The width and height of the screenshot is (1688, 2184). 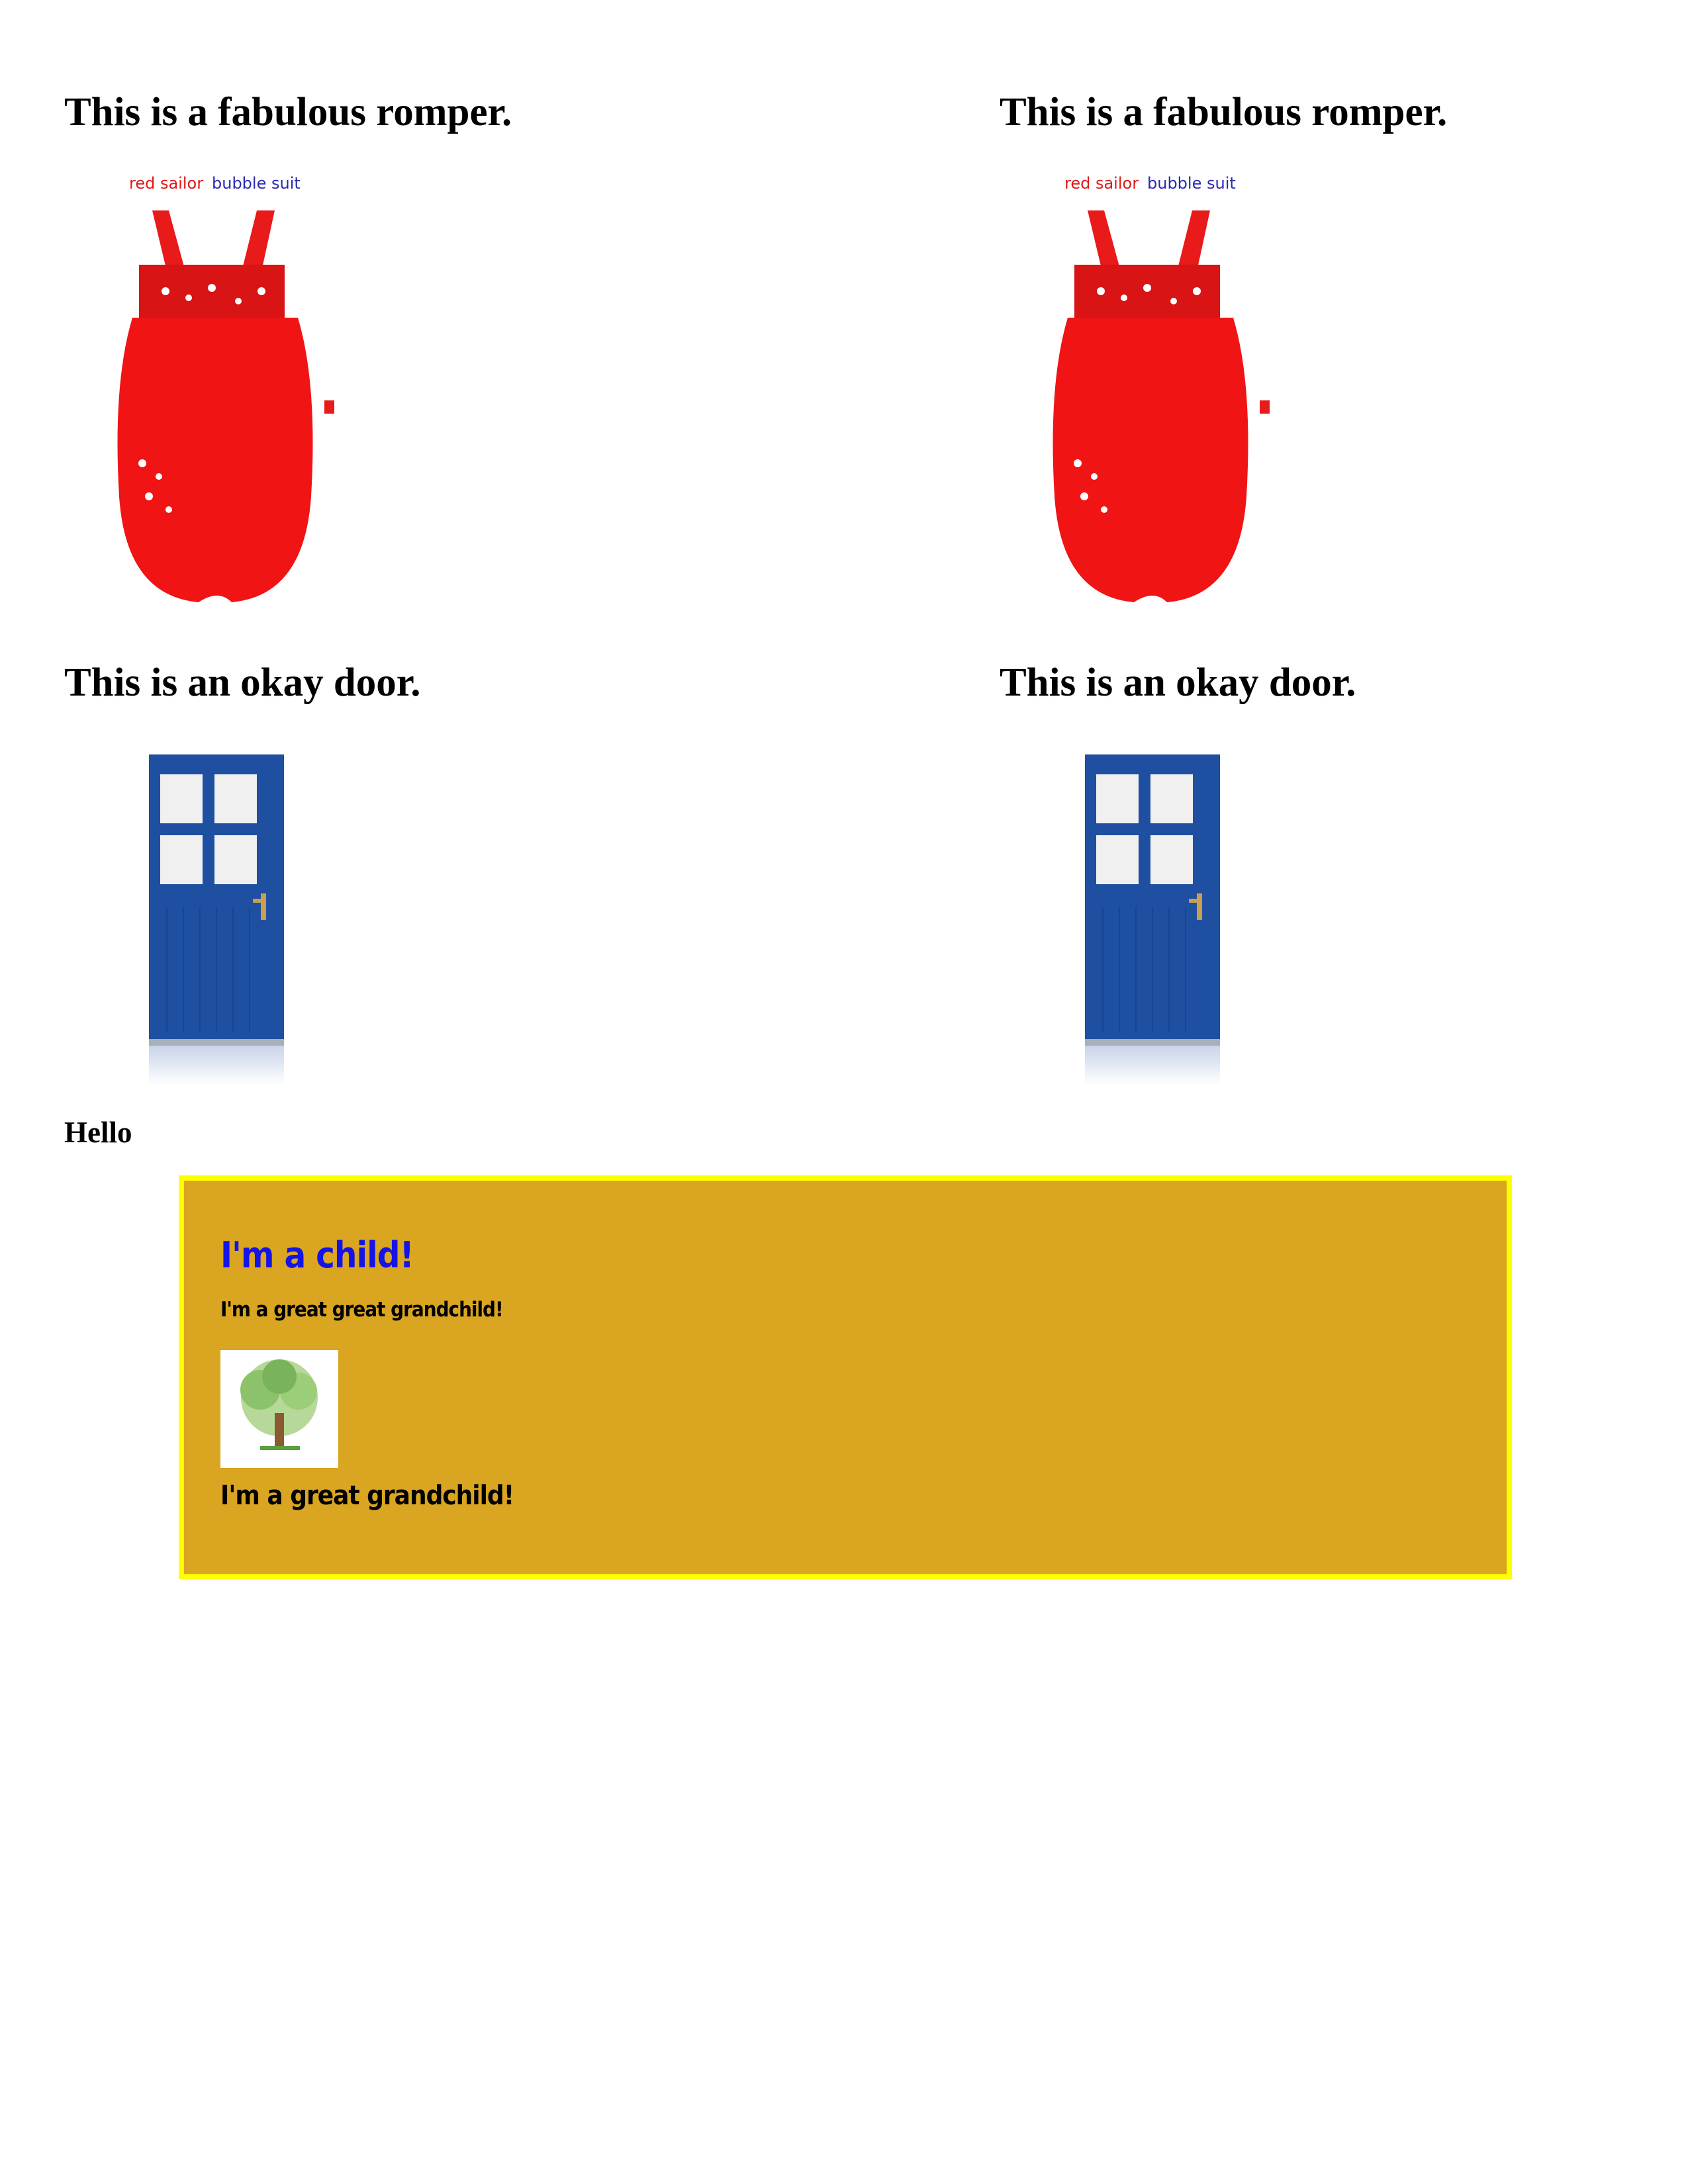 What do you see at coordinates (288, 112) in the screenshot?
I see `romper-heading-left: This is a fabulous romper.` at bounding box center [288, 112].